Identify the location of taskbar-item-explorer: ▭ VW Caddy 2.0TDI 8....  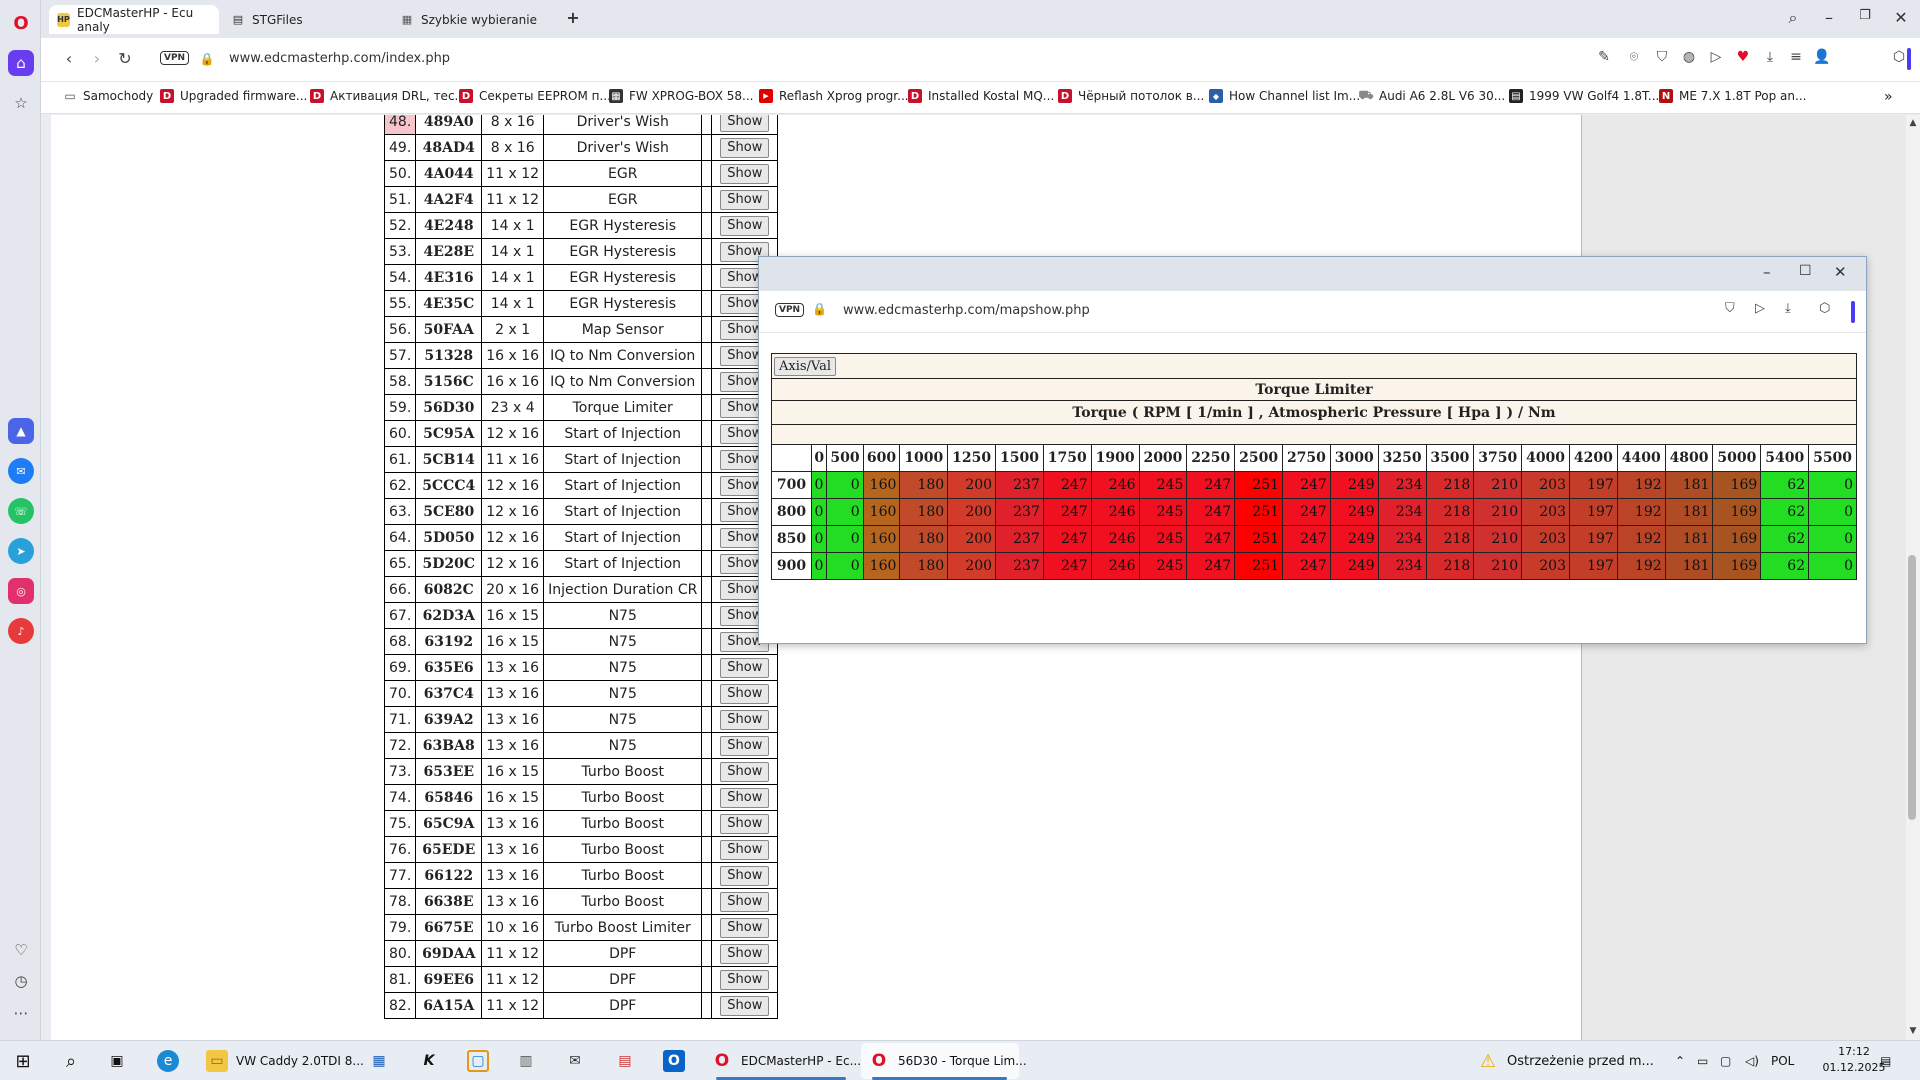
(285, 1061).